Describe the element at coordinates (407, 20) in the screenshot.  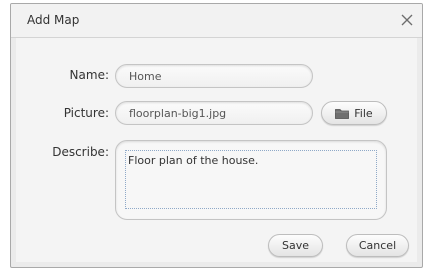
I see `close-icon` at that location.